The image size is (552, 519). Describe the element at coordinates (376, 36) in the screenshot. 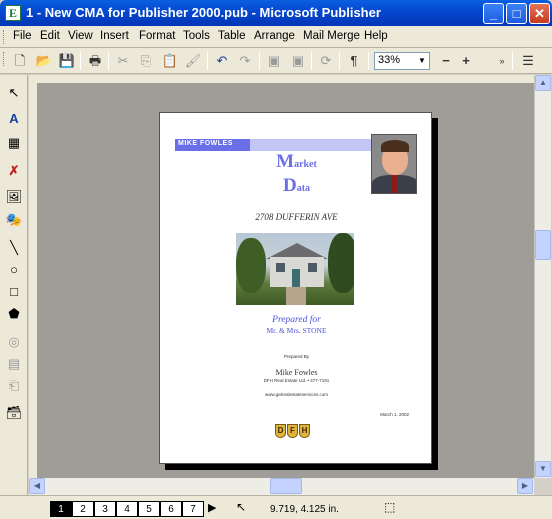

I see `menu-help: Help` at that location.